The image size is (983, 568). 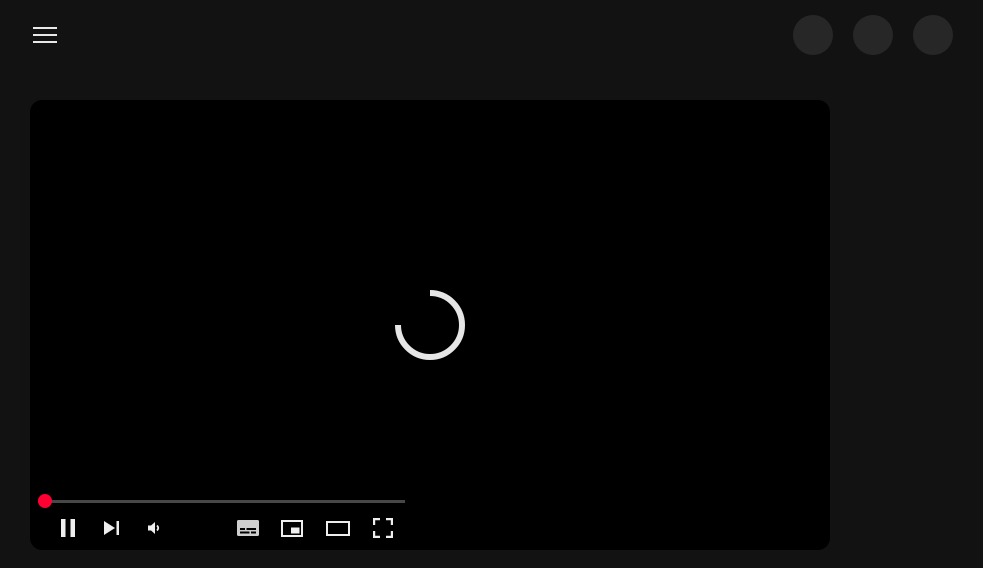 I want to click on captions-button, so click(x=248, y=528).